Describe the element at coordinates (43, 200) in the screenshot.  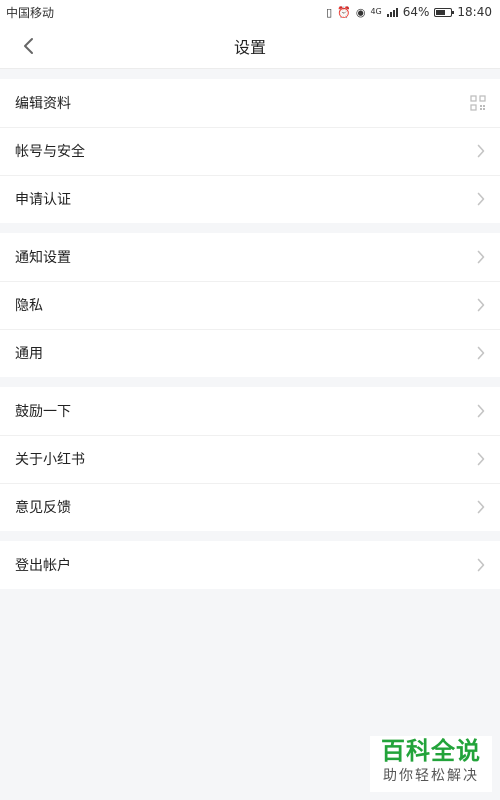
I see `settings-row-label: 申请认证` at that location.